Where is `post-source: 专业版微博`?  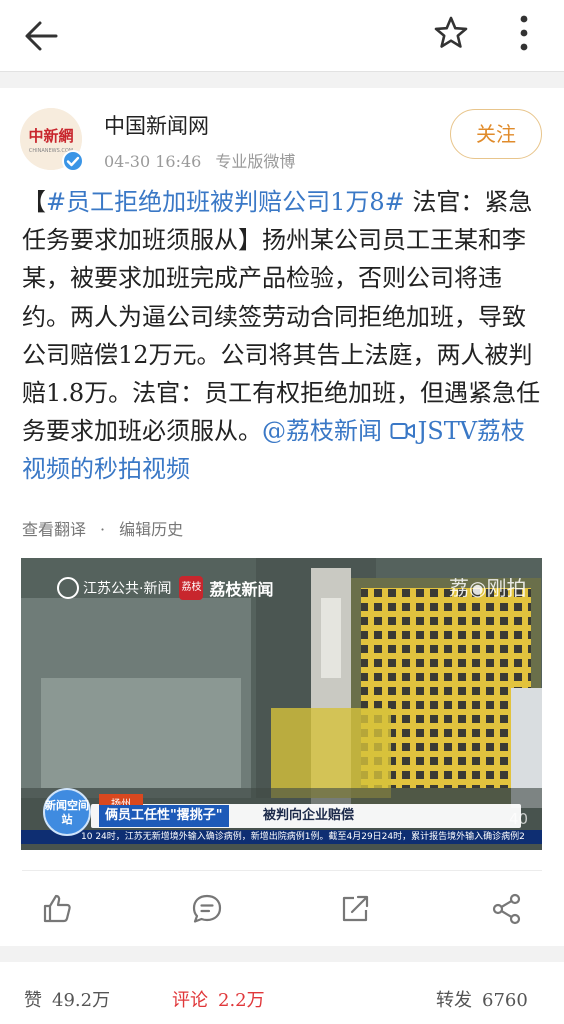 post-source: 专业版微博 is located at coordinates (255, 161).